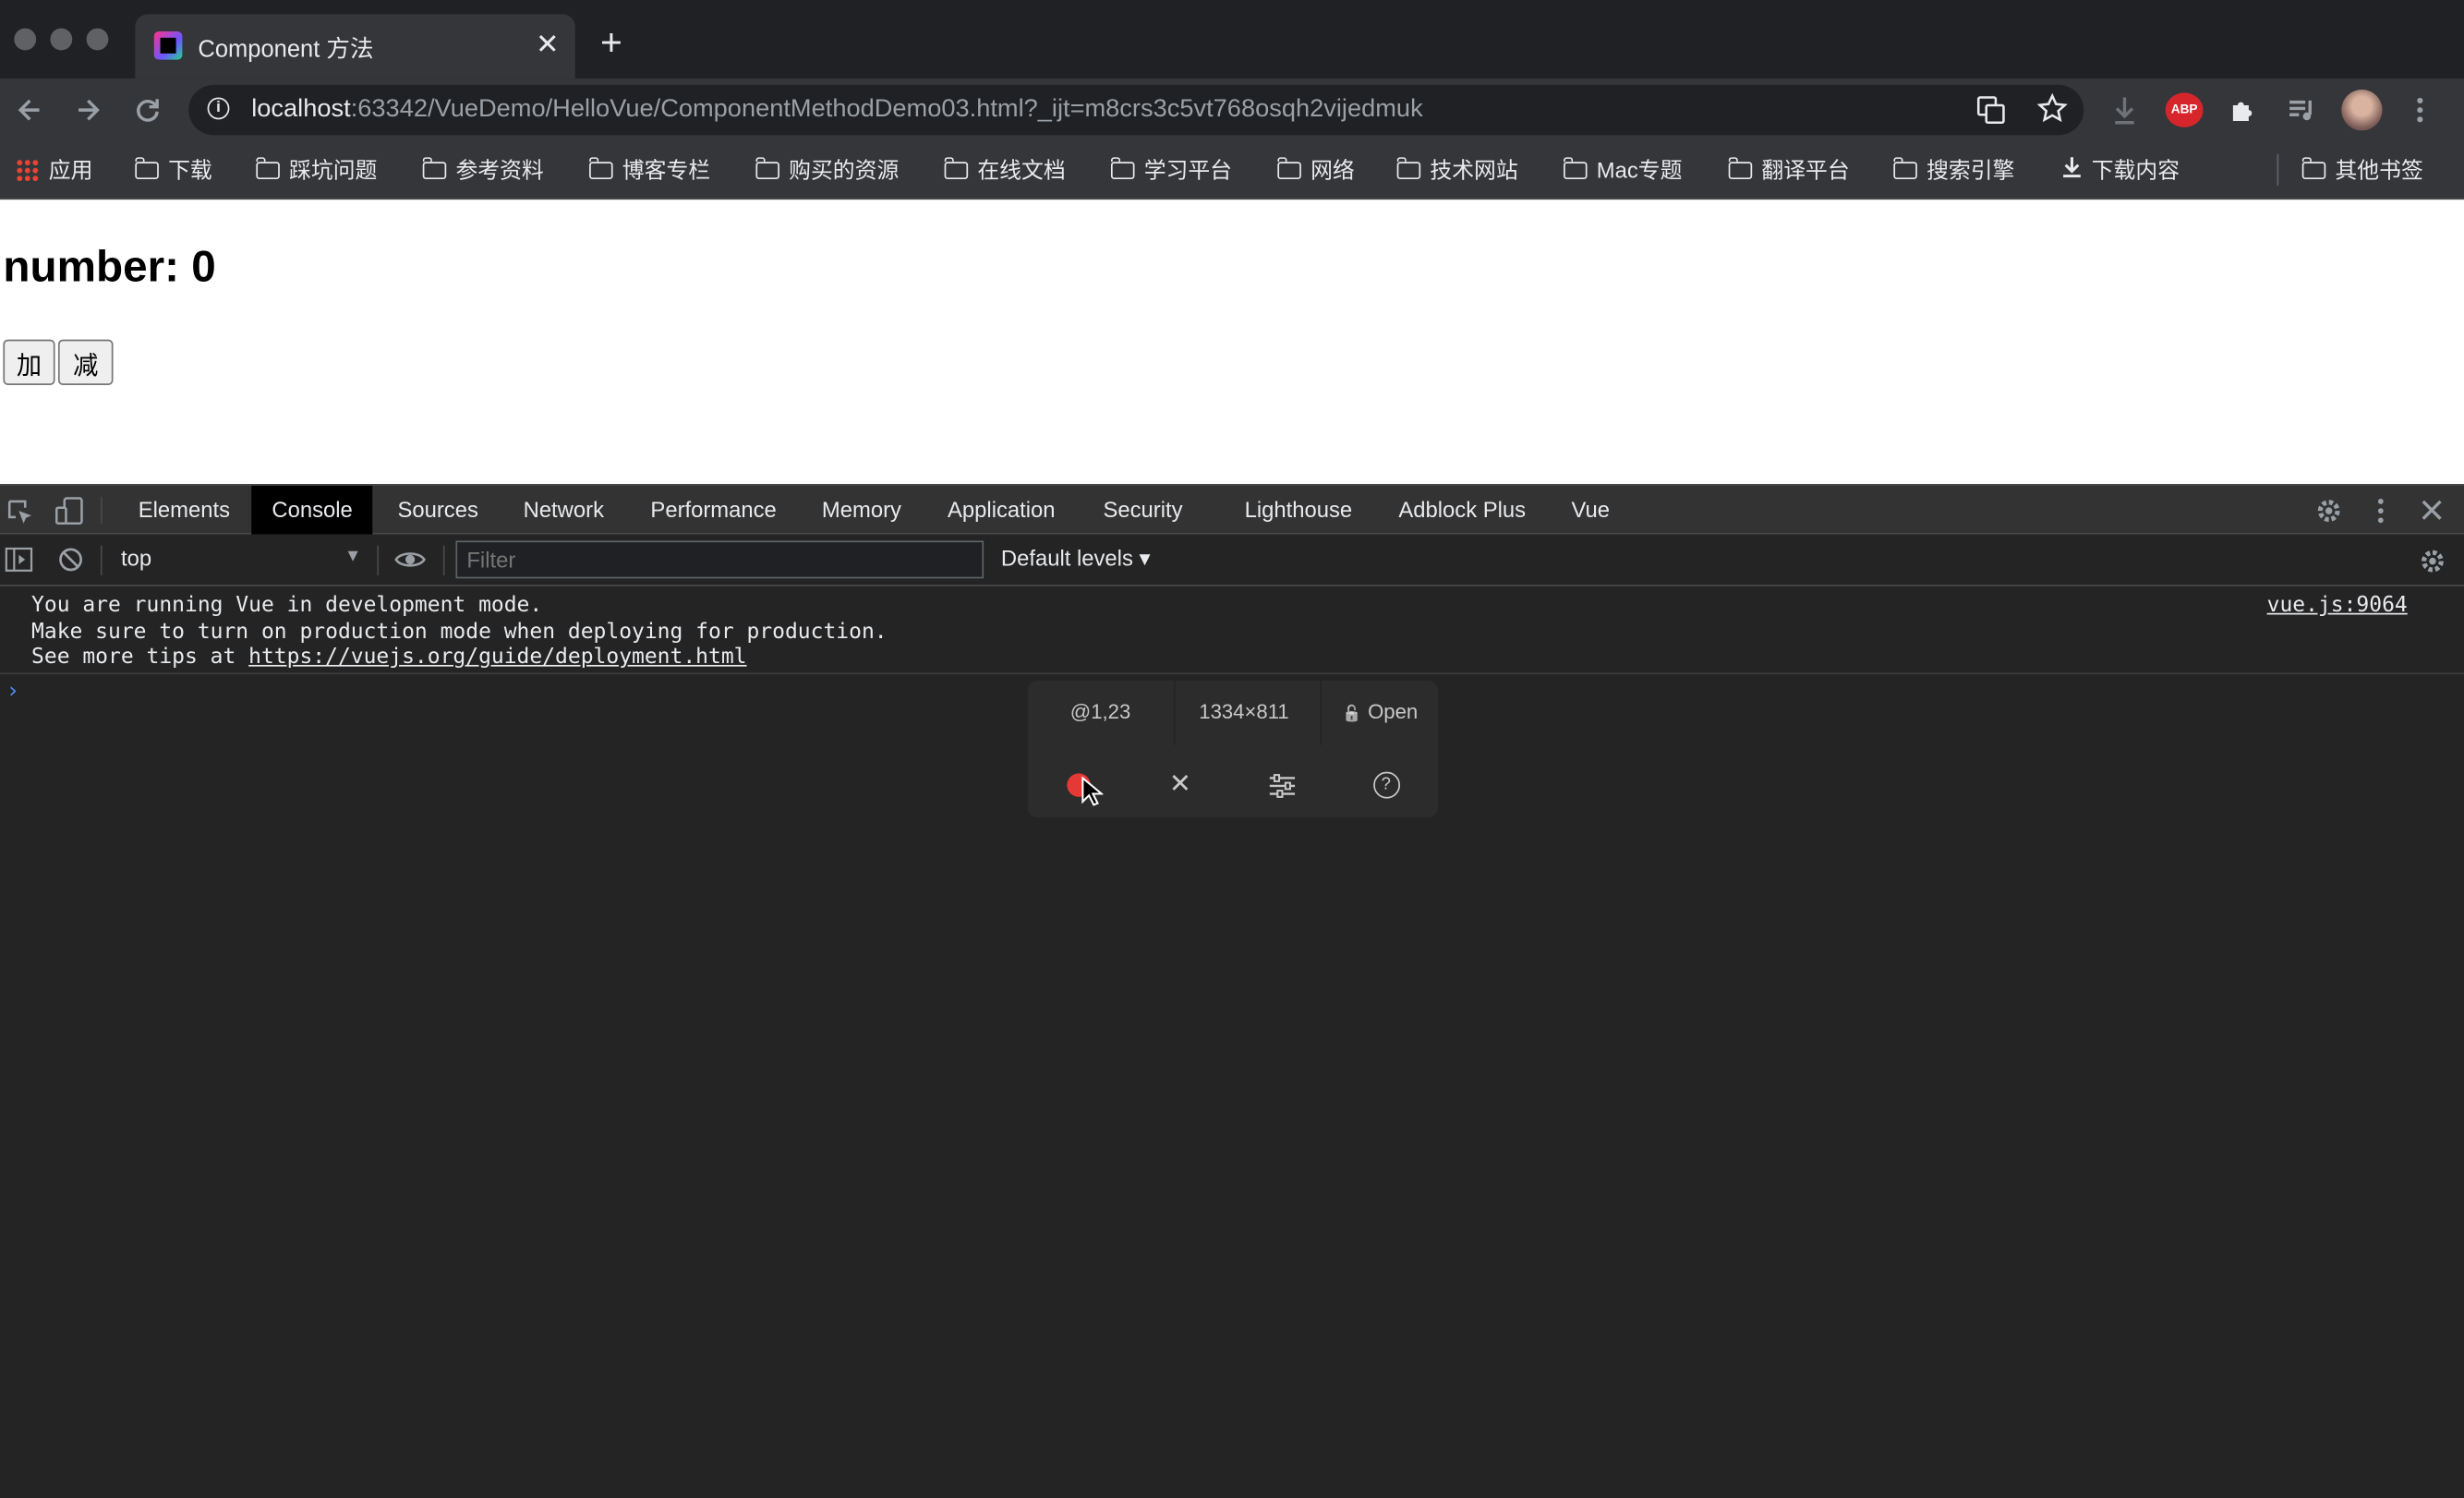 The image size is (2464, 1498). I want to click on bookmark-folder: 购买的资源, so click(827, 170).